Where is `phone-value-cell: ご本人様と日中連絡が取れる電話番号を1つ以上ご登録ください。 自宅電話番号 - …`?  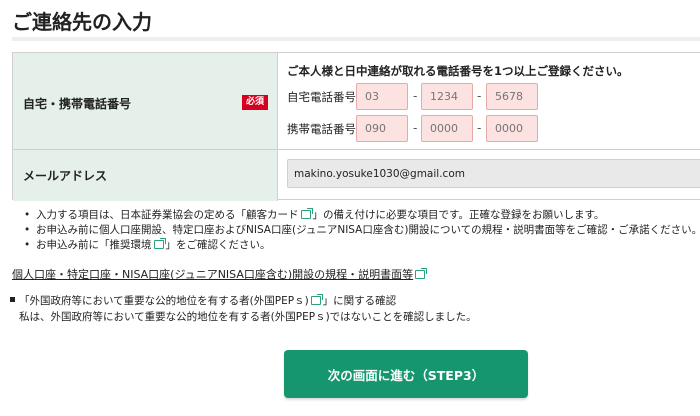
phone-value-cell: ご本人様と日中連絡が取れる電話番号を1つ以上ご登録ください。 自宅電話番号 - … is located at coordinates (489, 101).